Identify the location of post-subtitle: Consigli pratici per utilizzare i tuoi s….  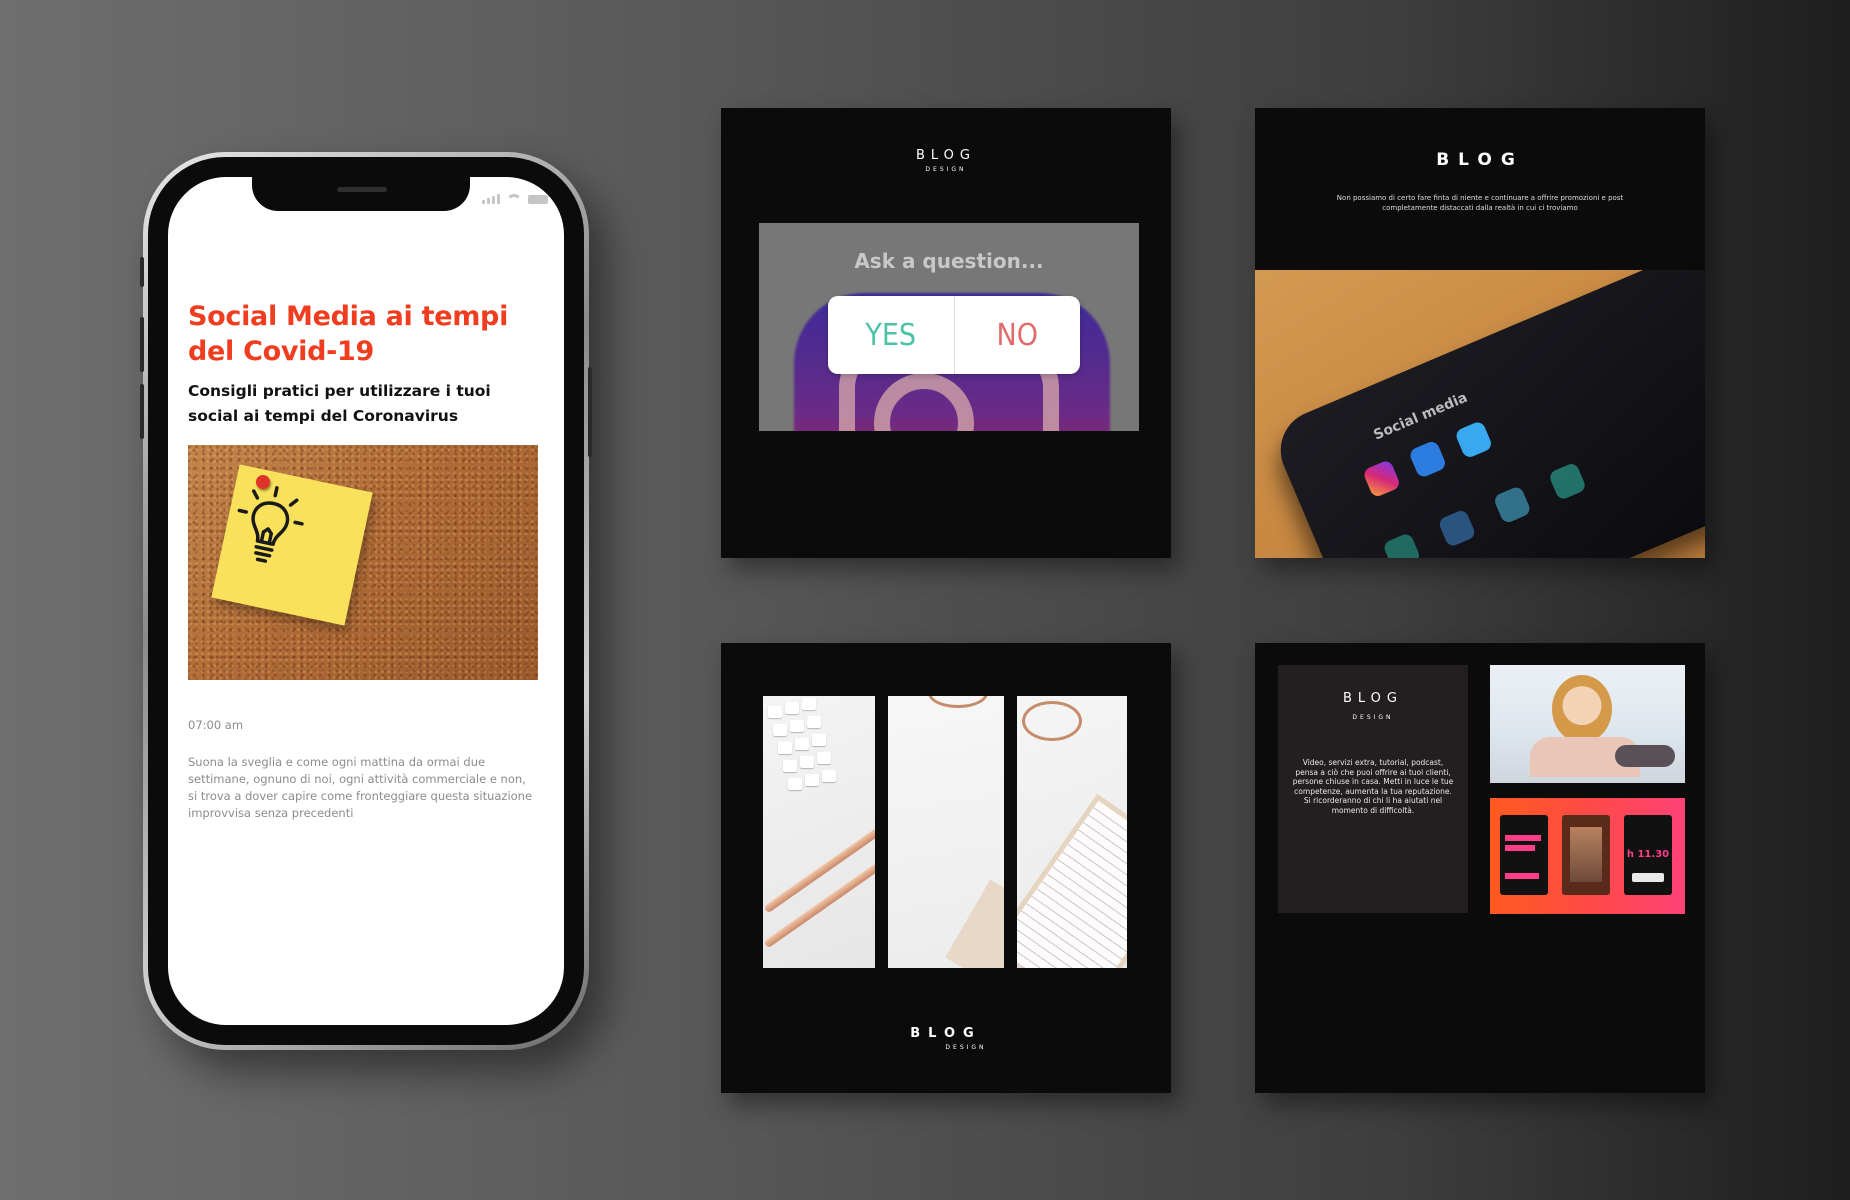
(339, 403).